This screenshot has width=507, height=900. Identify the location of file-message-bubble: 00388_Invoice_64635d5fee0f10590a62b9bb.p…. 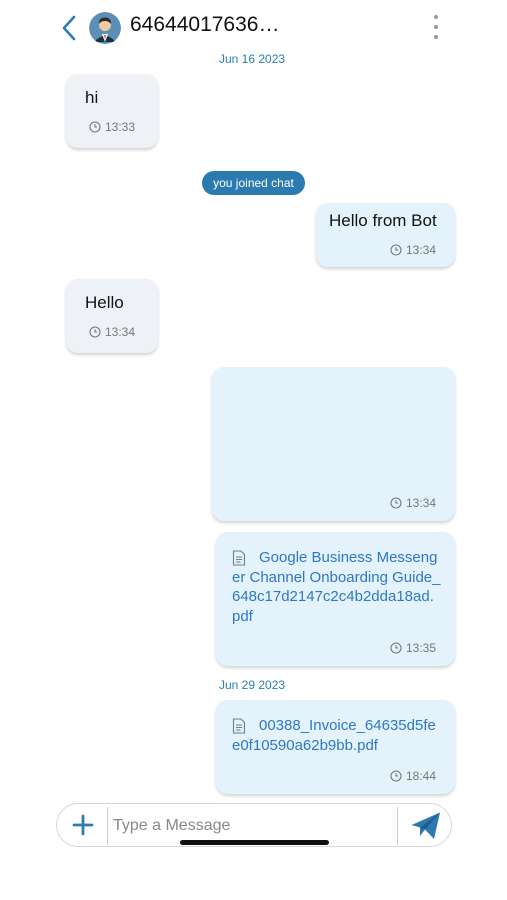
(335, 747).